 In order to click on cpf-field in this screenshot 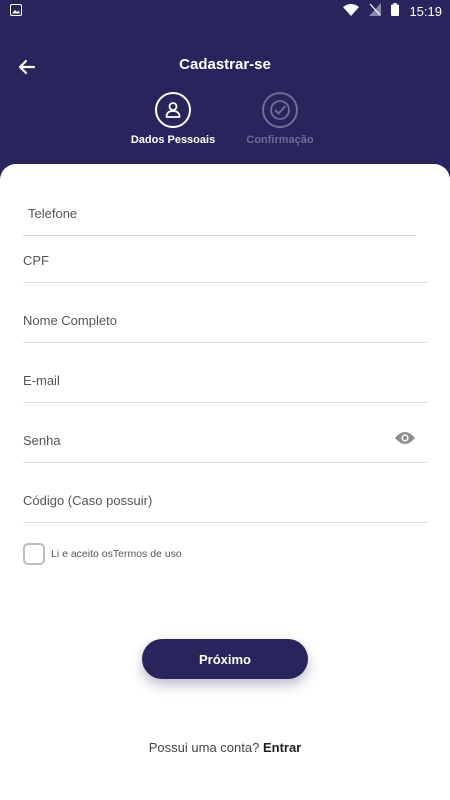, I will do `click(225, 253)`.